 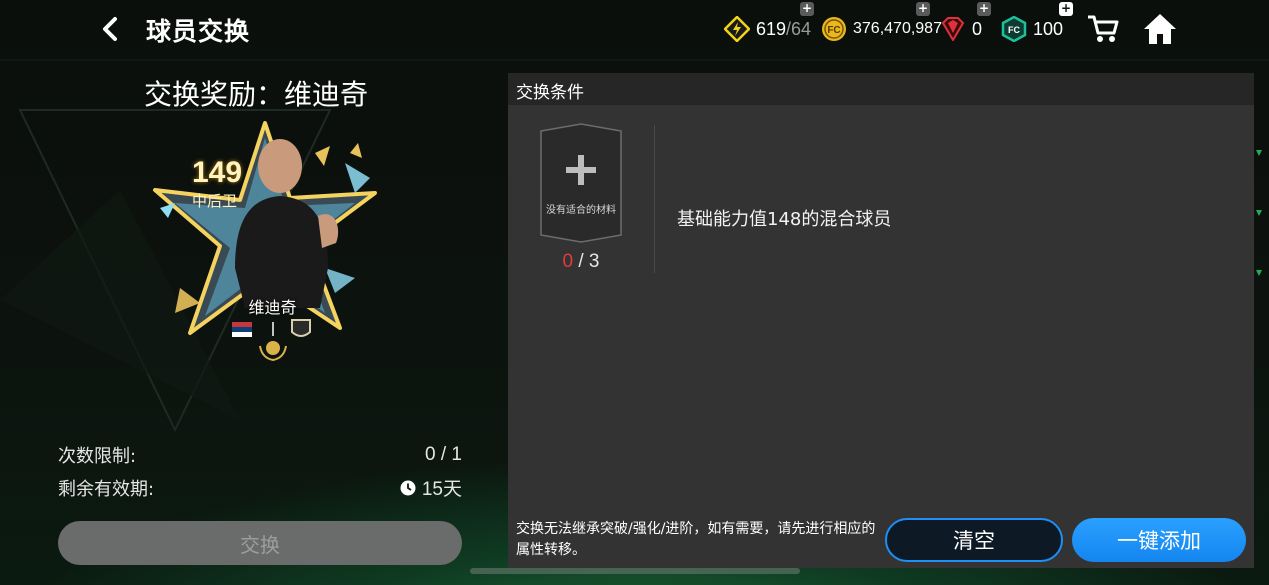 I want to click on back-chevron-icon, so click(x=110, y=29).